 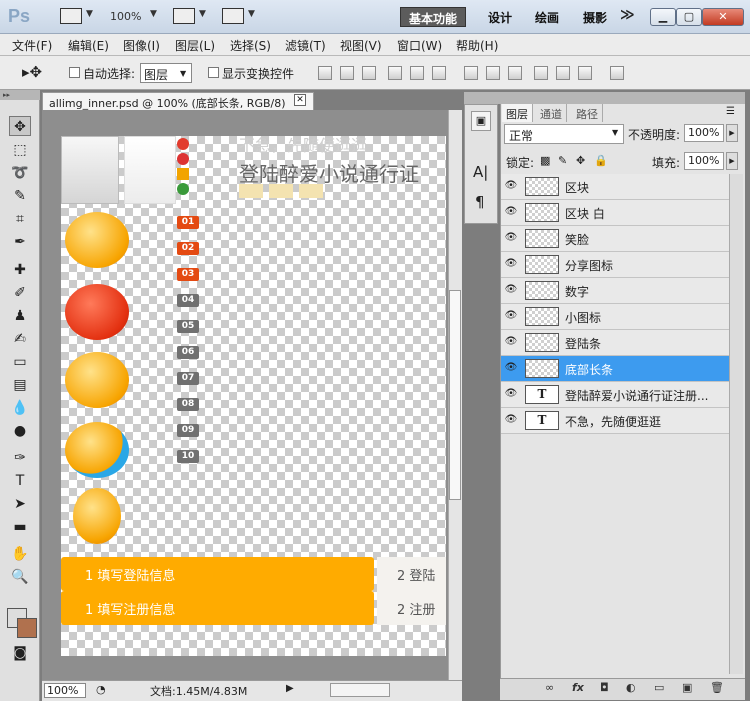 I want to click on close-button: ✕, so click(x=723, y=17).